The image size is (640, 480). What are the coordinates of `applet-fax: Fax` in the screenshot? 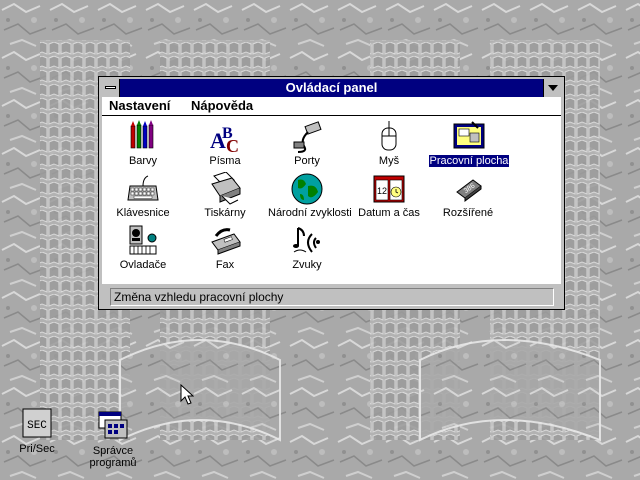 It's located at (225, 247).